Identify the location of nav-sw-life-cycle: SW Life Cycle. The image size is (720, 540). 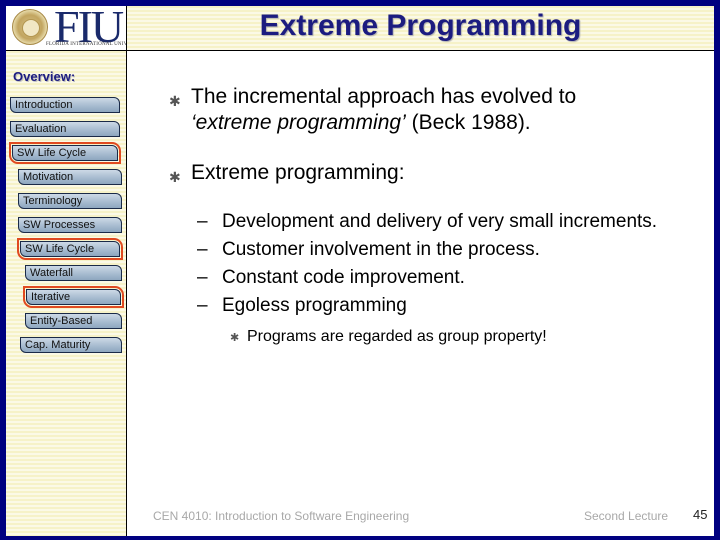
(65, 153).